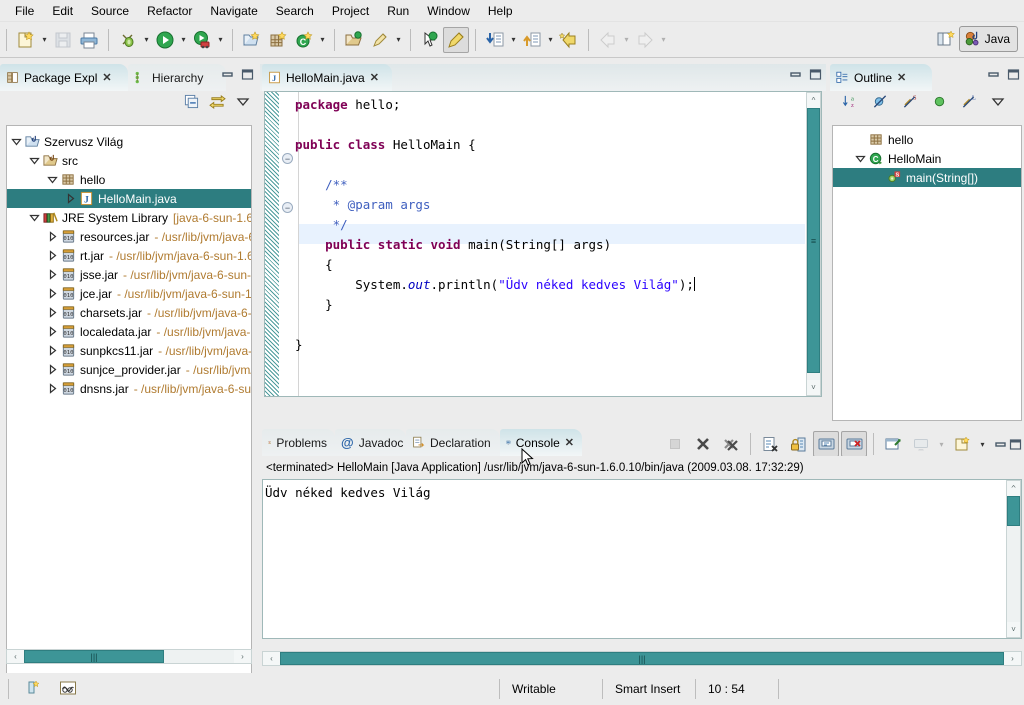  Describe the element at coordinates (850, 103) in the screenshot. I see `sort-icon: a z` at that location.